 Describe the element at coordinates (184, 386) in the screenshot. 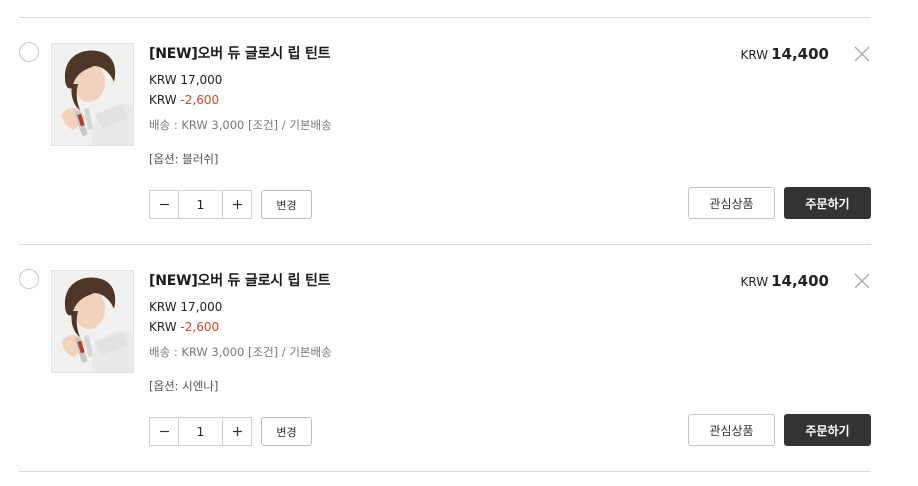

I see `product-option: [옵션: 시엔나]` at that location.